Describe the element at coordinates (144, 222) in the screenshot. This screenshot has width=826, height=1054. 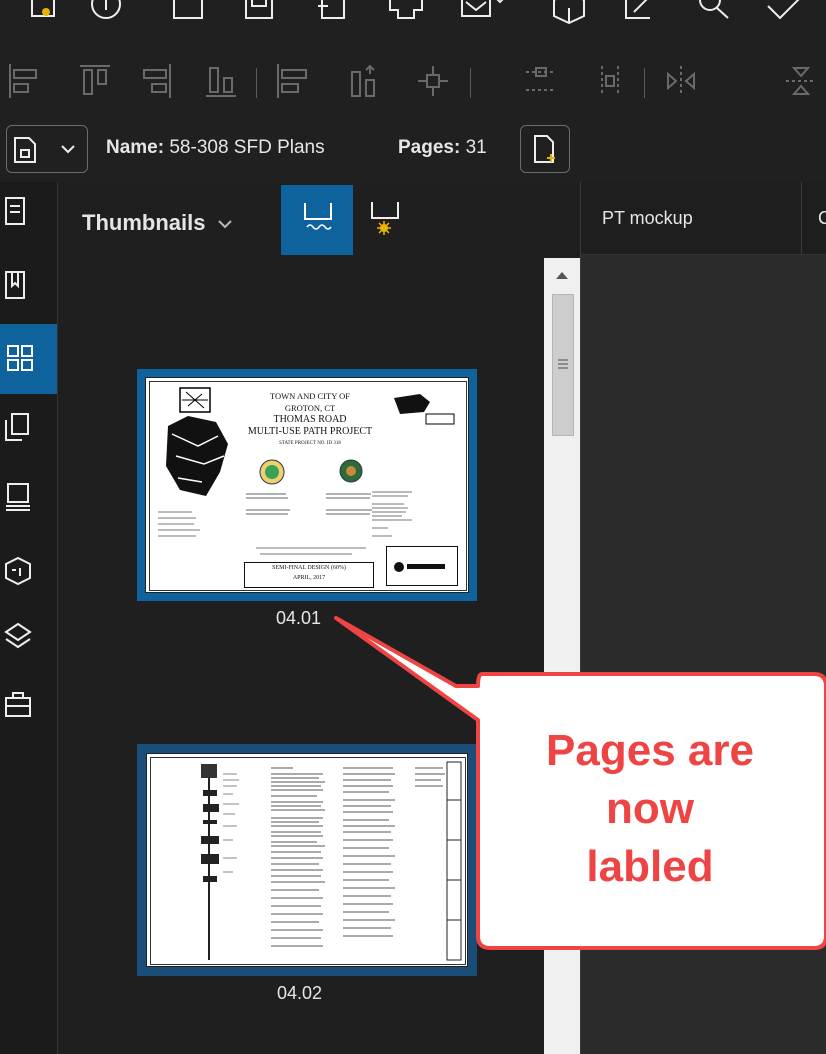
I see `panel-title-text: Thumbnails` at that location.